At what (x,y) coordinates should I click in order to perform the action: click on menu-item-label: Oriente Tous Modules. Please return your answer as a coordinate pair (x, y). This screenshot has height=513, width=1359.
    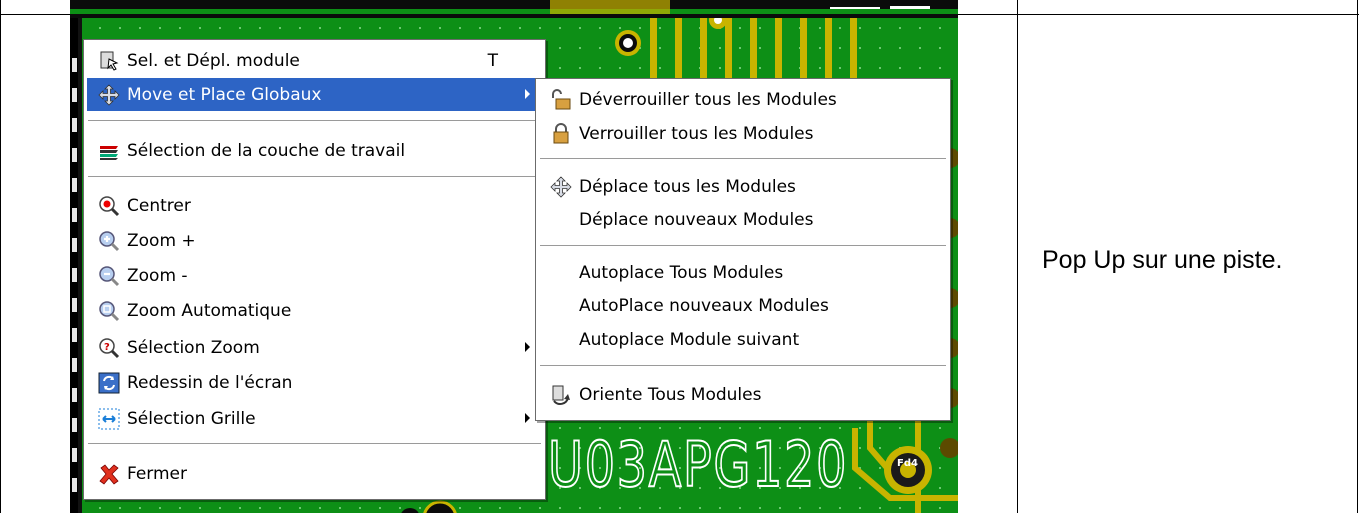
    Looking at the image, I should click on (670, 394).